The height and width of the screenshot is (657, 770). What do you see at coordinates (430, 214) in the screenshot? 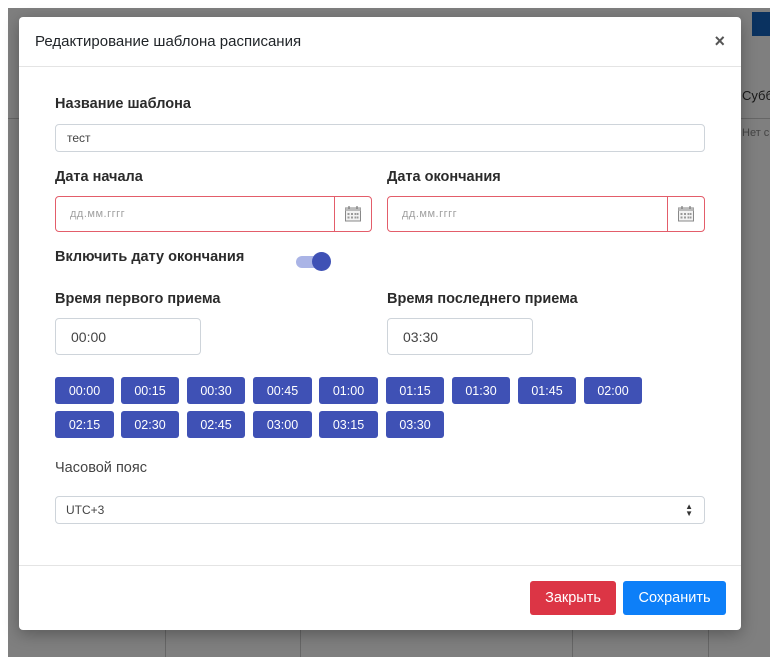
I see `end-date-placeholder: дд.мм.гггг` at bounding box center [430, 214].